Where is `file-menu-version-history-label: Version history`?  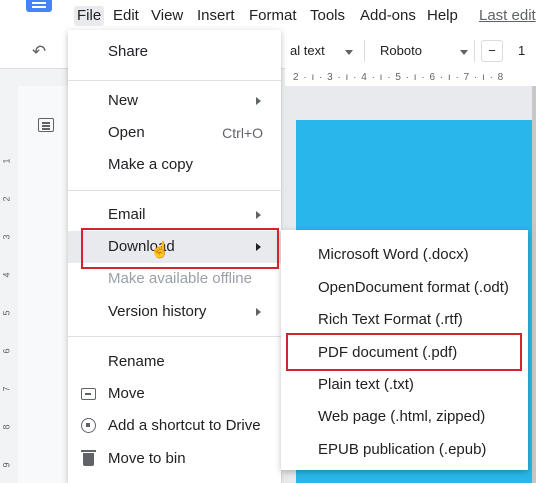 file-menu-version-history-label: Version history is located at coordinates (157, 311).